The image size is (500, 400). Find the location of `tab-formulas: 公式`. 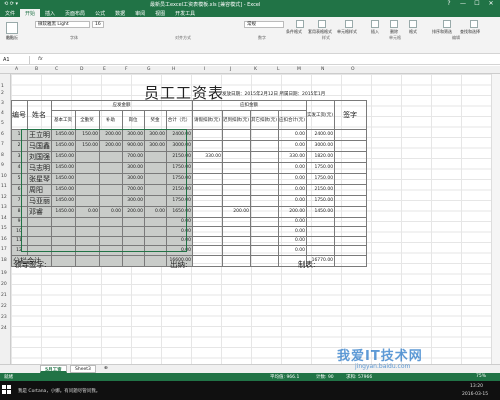

tab-formulas: 公式 is located at coordinates (100, 13).